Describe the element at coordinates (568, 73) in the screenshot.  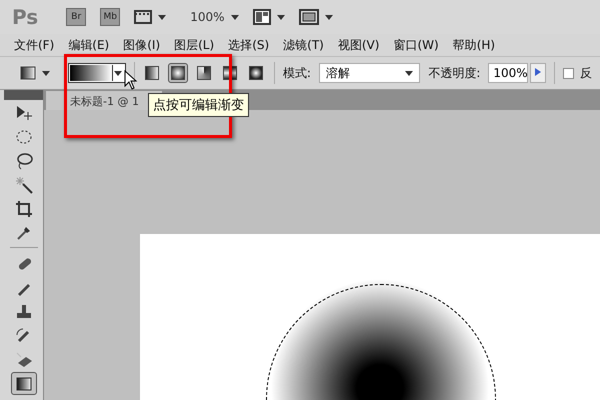
I see `reverse-checkbox` at that location.